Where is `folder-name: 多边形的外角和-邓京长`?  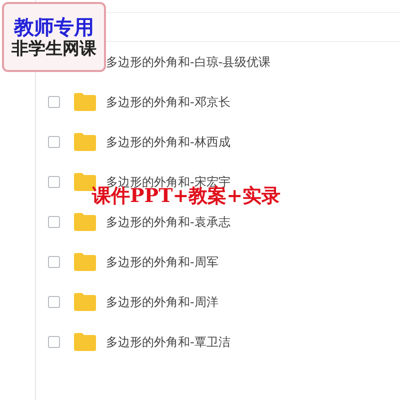 folder-name: 多边形的外角和-邓京长 is located at coordinates (168, 102).